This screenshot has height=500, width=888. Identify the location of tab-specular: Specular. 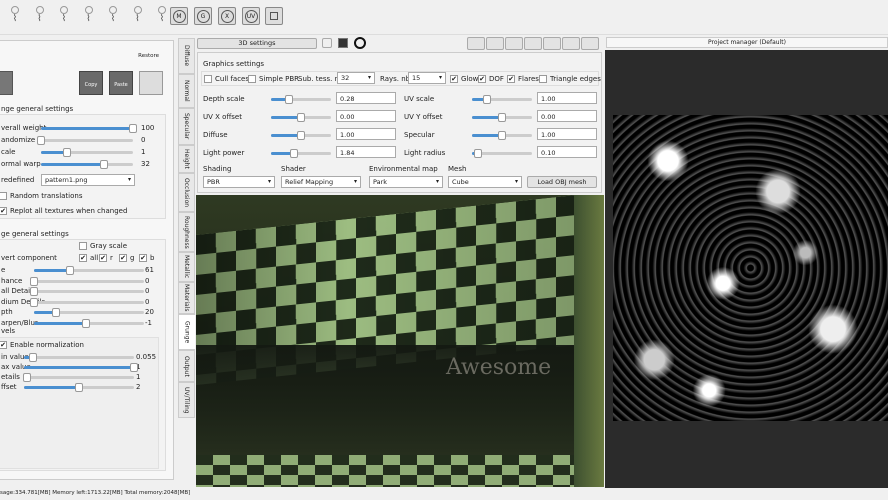
(186, 126).